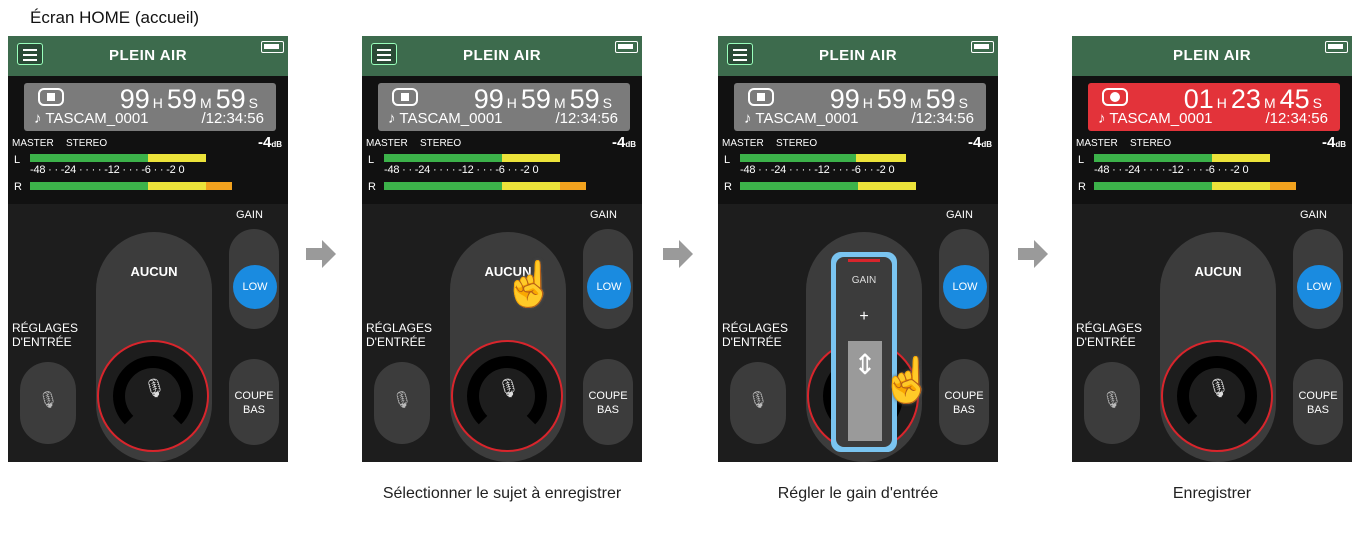 The image size is (1352, 533). I want to click on gain-popup: GAIN + ⇕, so click(864, 352).